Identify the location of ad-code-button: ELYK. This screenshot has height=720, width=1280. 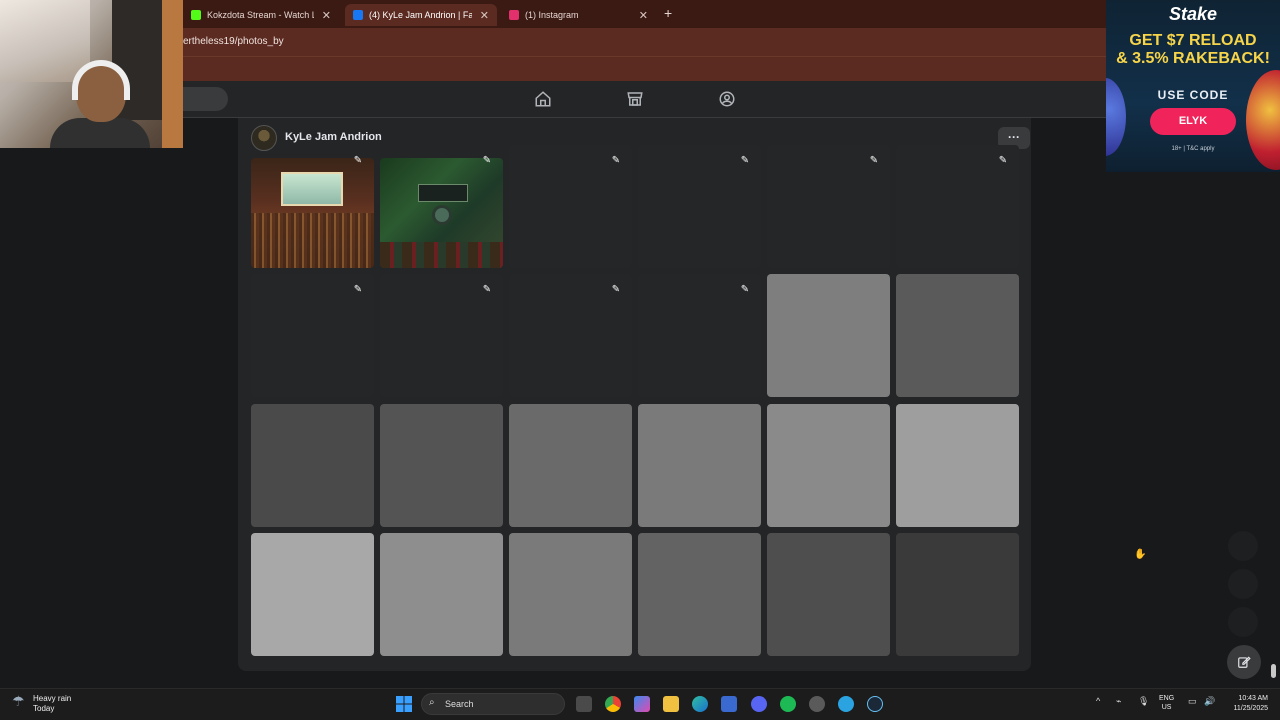
(1193, 121).